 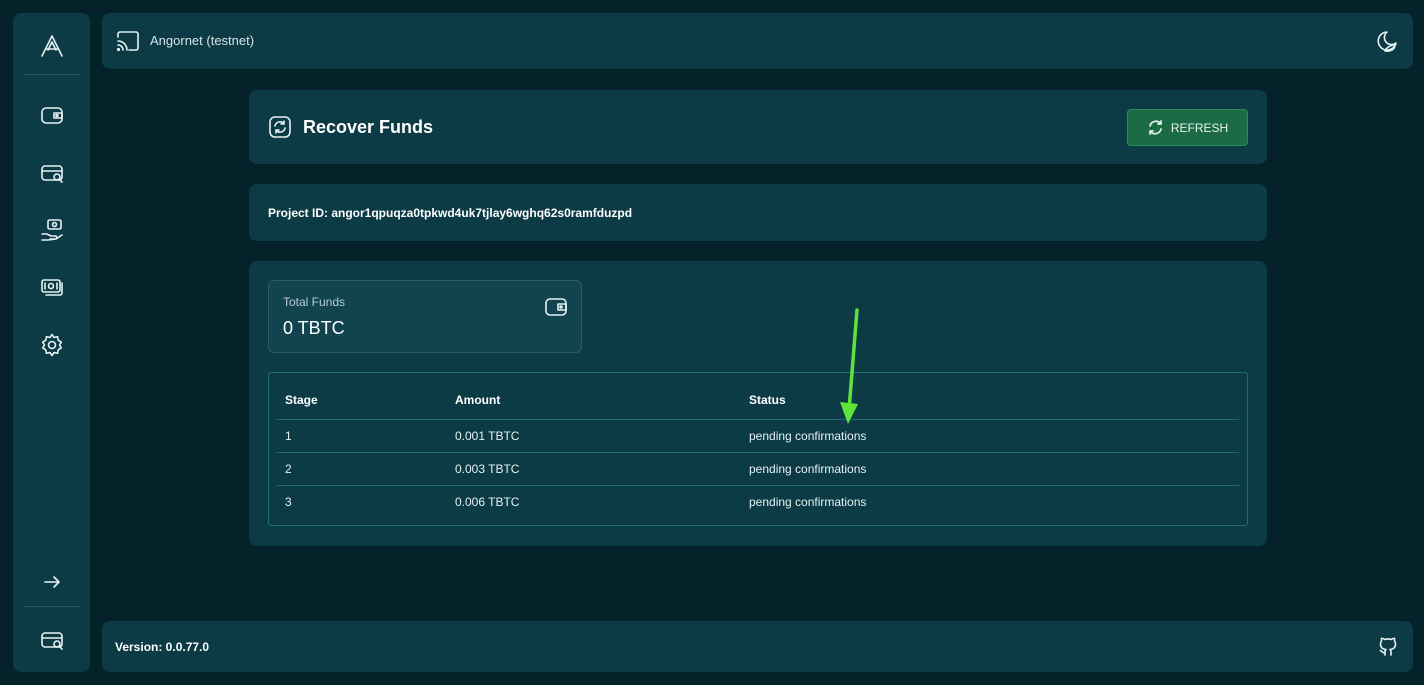 What do you see at coordinates (362, 436) in the screenshot?
I see `stage-cell: 1` at bounding box center [362, 436].